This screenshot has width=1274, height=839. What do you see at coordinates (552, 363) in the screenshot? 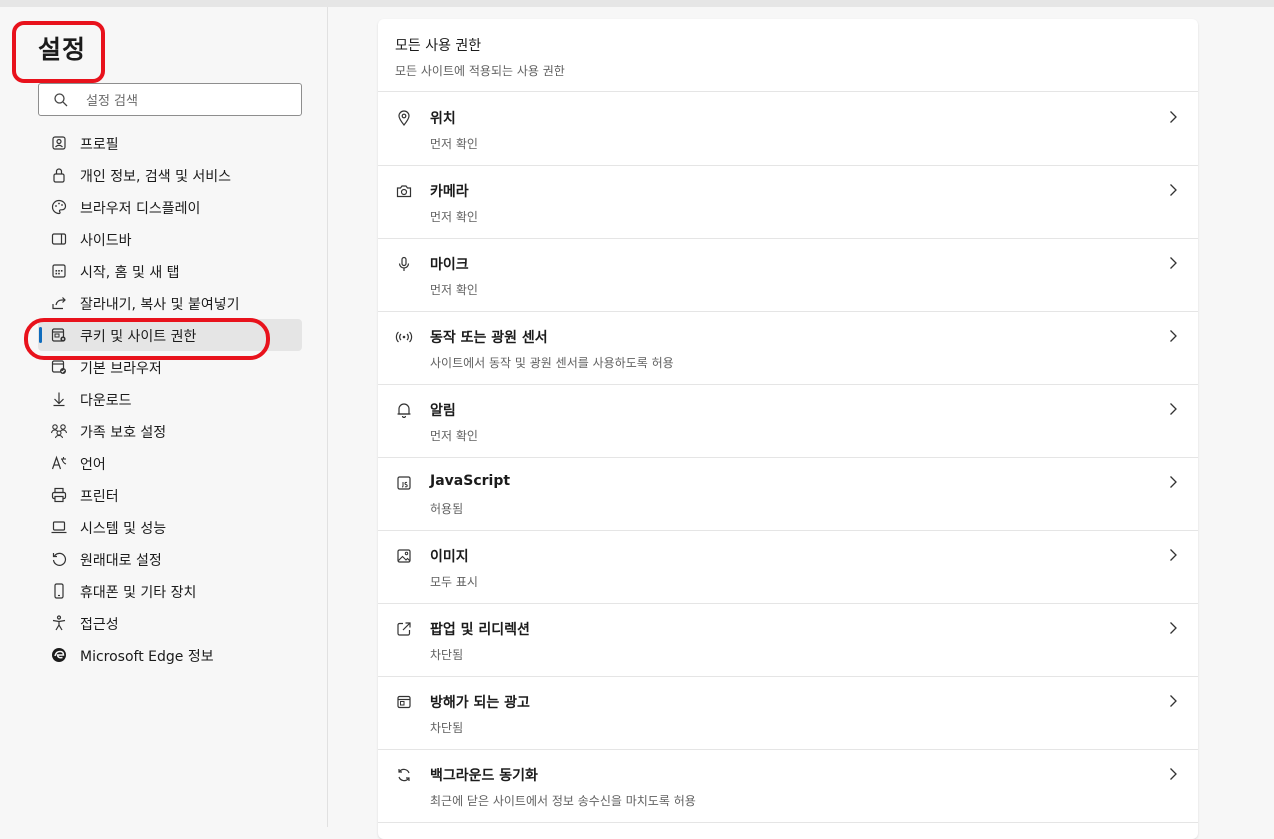
I see `permission-status: 사이트에서 동작 및 광원 센서를 사용하도록 허용` at bounding box center [552, 363].